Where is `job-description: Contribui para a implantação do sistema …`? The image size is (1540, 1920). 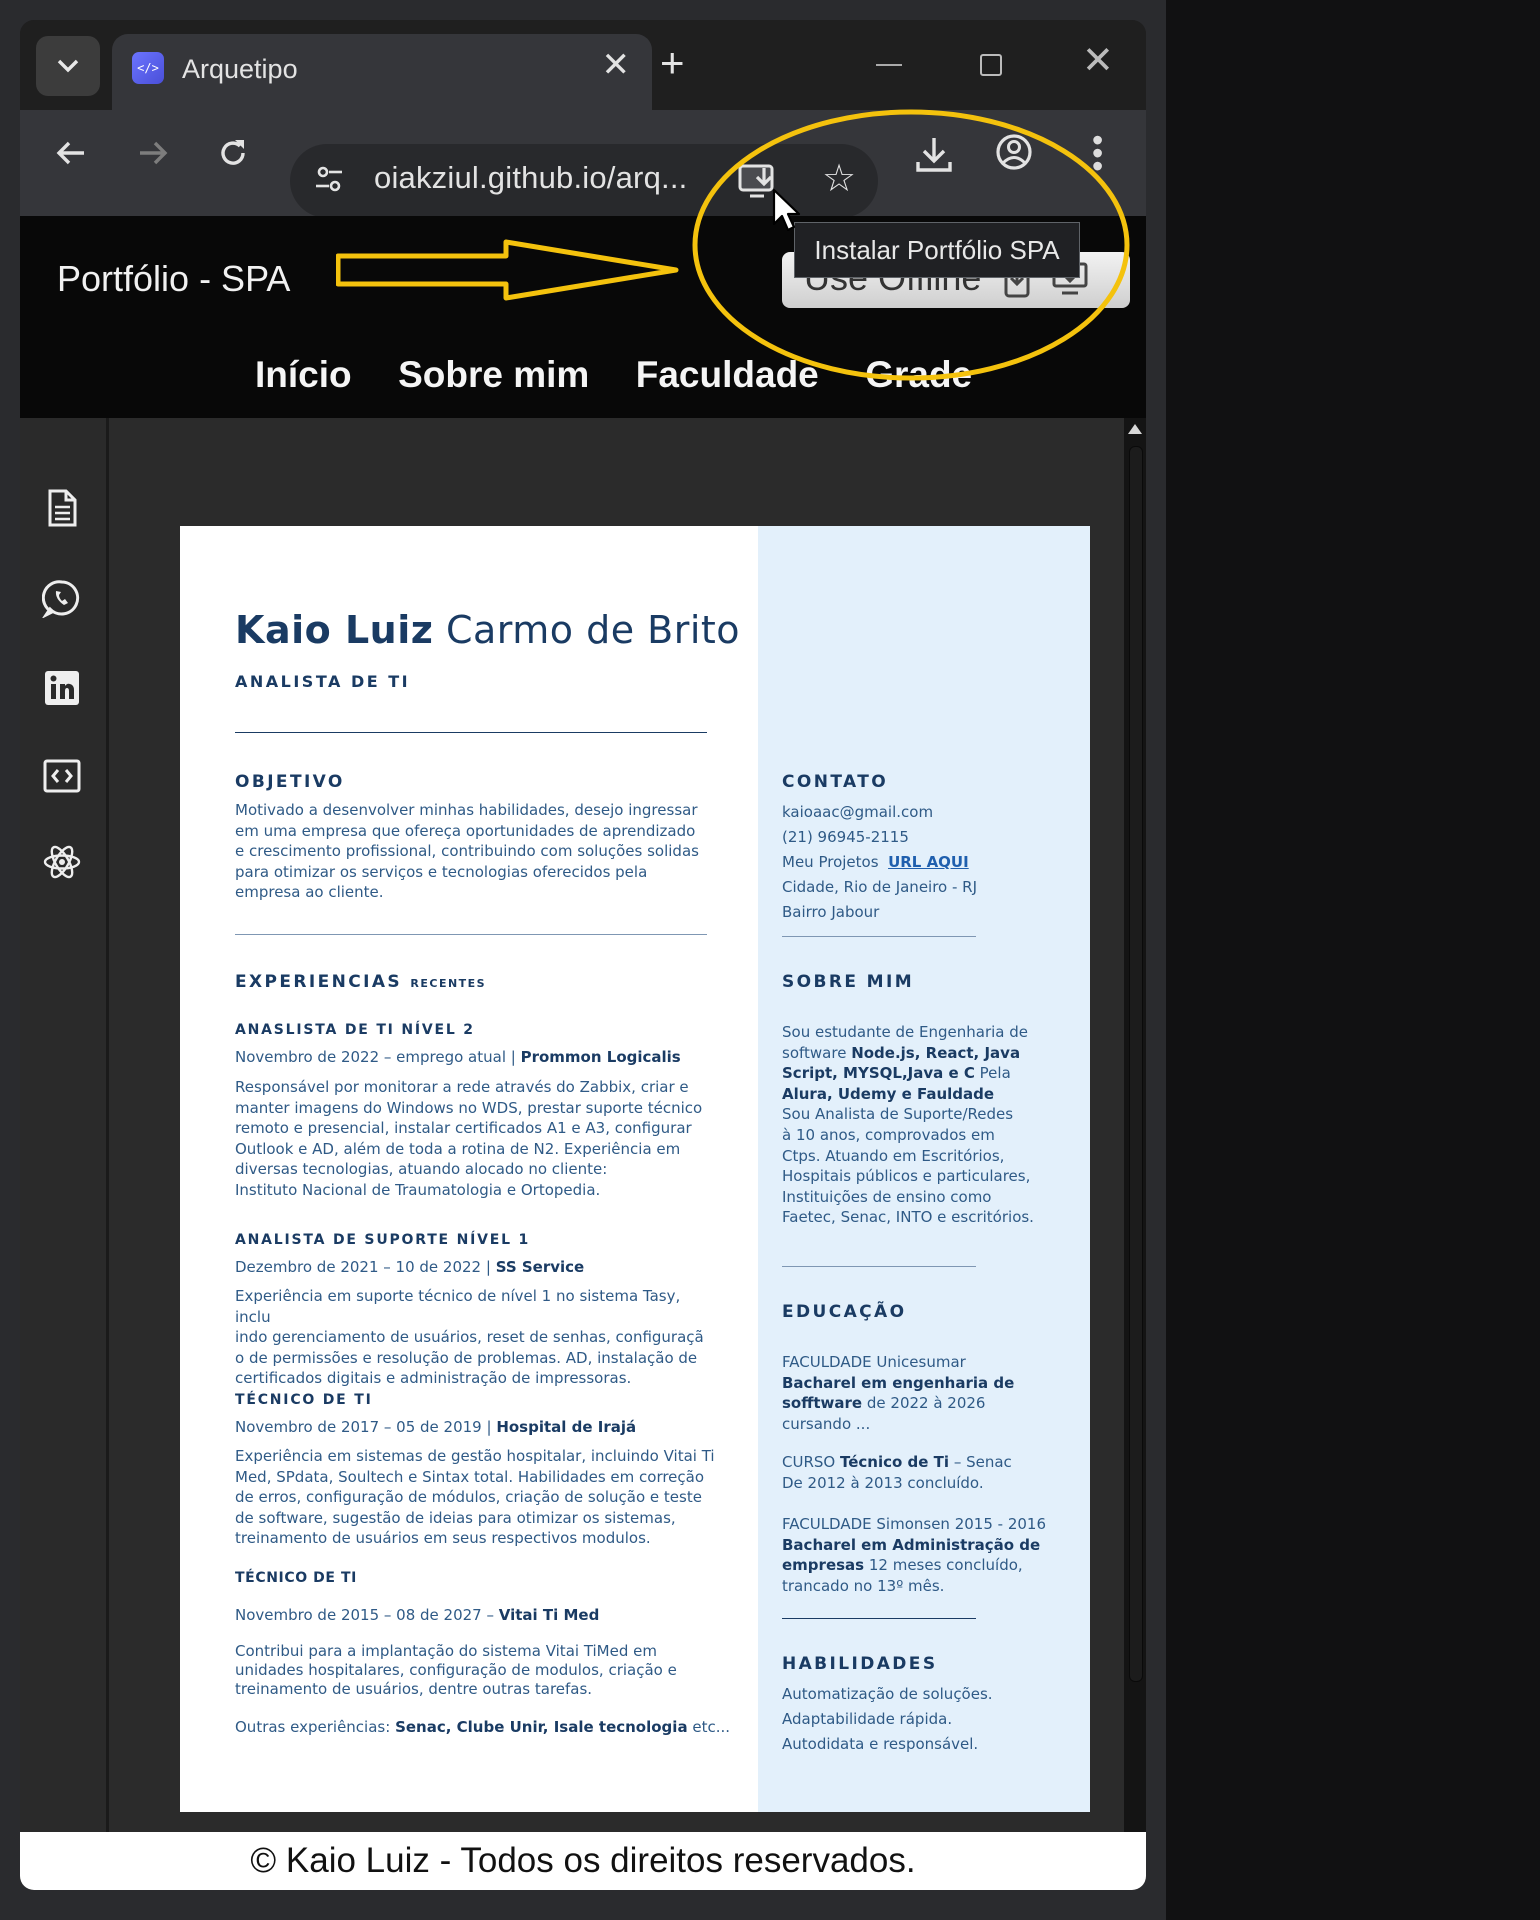 job-description: Contribui para a implantação do sistema … is located at coordinates (456, 1670).